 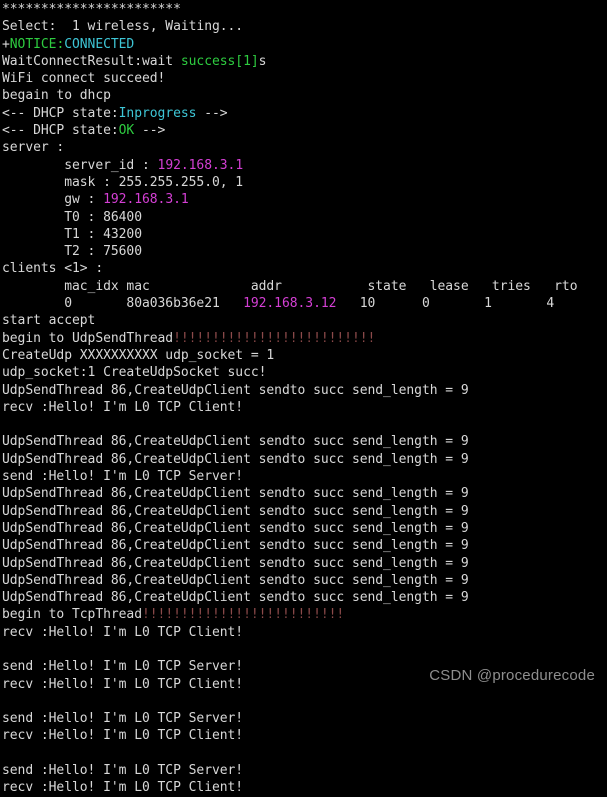 What do you see at coordinates (6, 44) in the screenshot?
I see `terminal-text-segment: +` at bounding box center [6, 44].